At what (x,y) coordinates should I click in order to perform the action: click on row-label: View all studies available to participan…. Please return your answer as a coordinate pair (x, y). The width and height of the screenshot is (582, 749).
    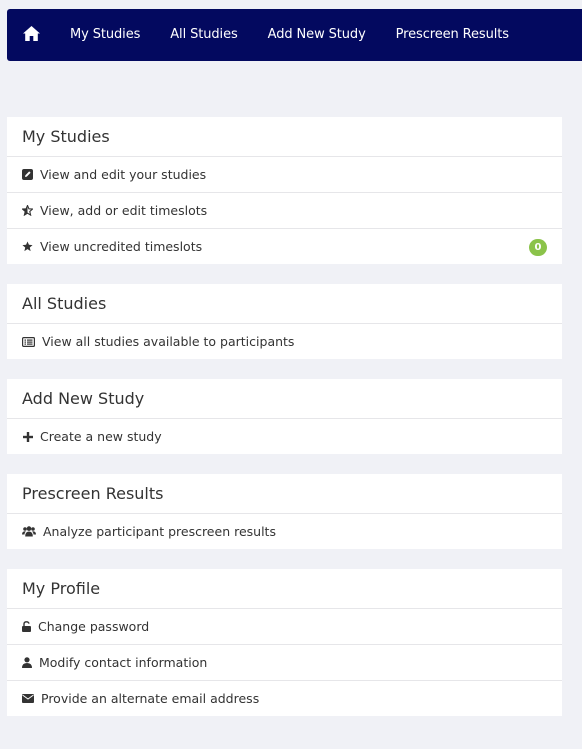
    Looking at the image, I should click on (168, 341).